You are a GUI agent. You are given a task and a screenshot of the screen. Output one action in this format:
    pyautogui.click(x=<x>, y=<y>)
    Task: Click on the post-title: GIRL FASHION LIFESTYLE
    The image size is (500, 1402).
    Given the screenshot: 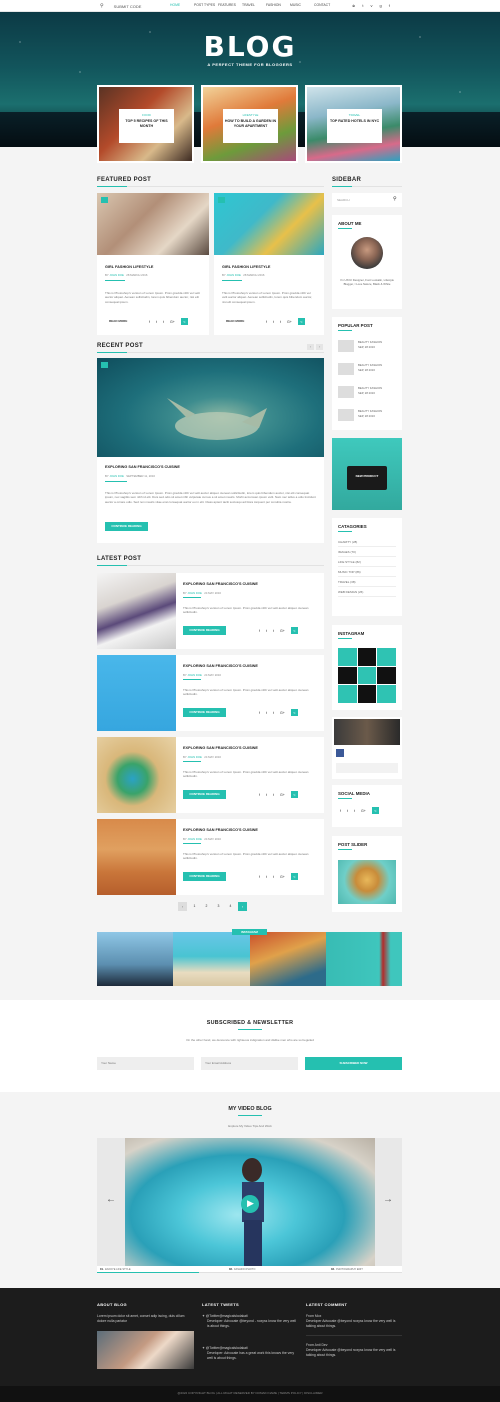 What is the action you would take?
    pyautogui.click(x=129, y=267)
    